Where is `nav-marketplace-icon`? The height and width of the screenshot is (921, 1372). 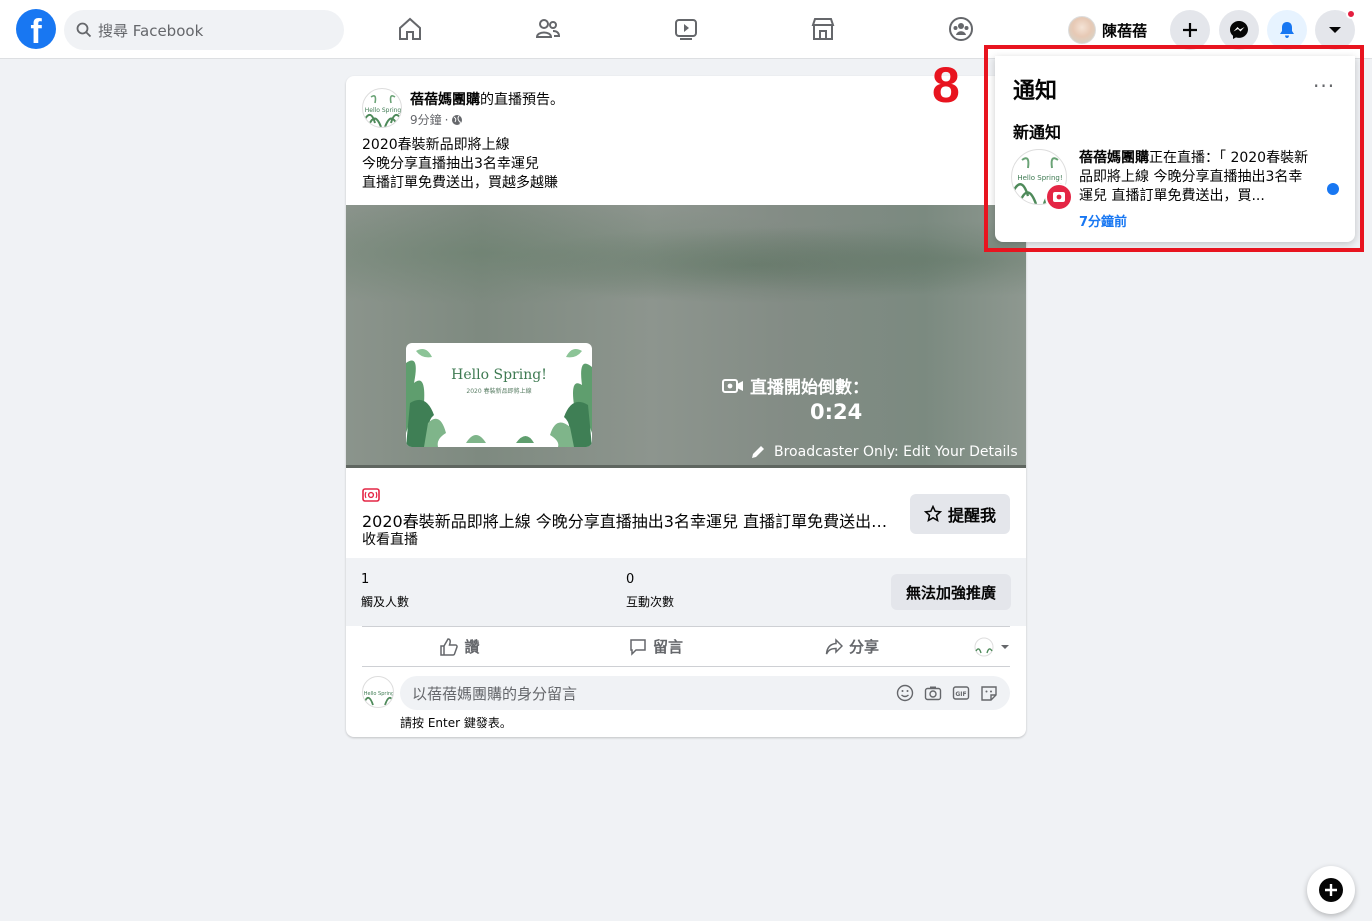 nav-marketplace-icon is located at coordinates (823, 29).